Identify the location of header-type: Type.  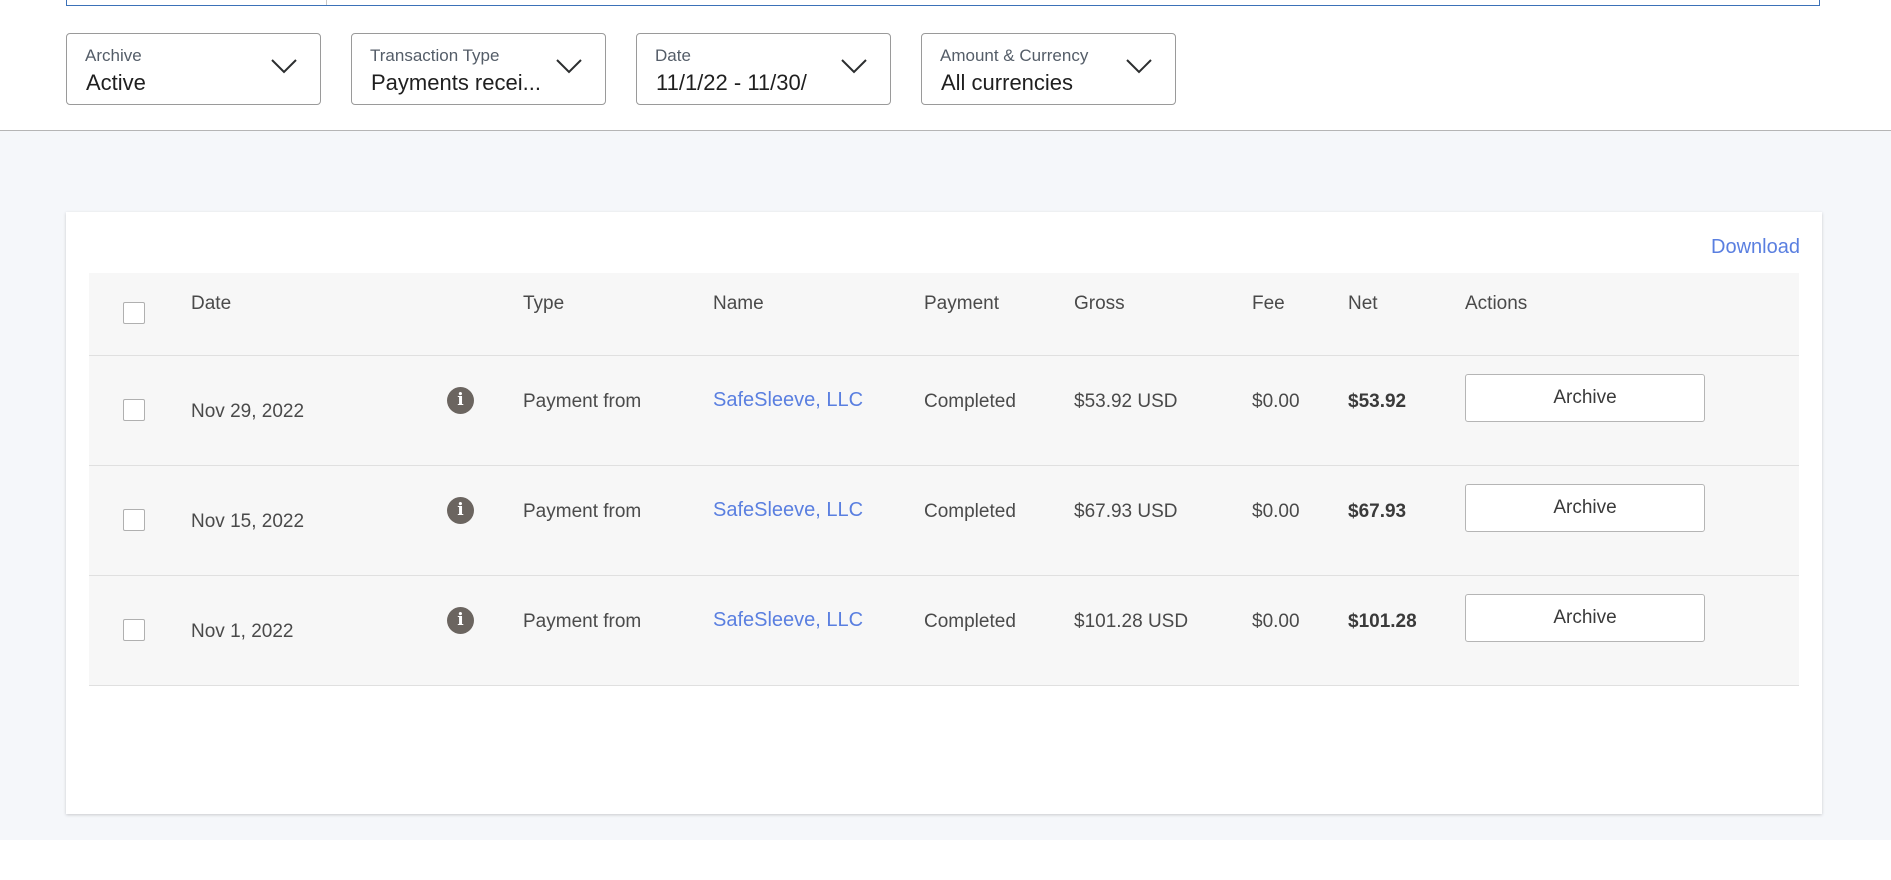
(544, 303).